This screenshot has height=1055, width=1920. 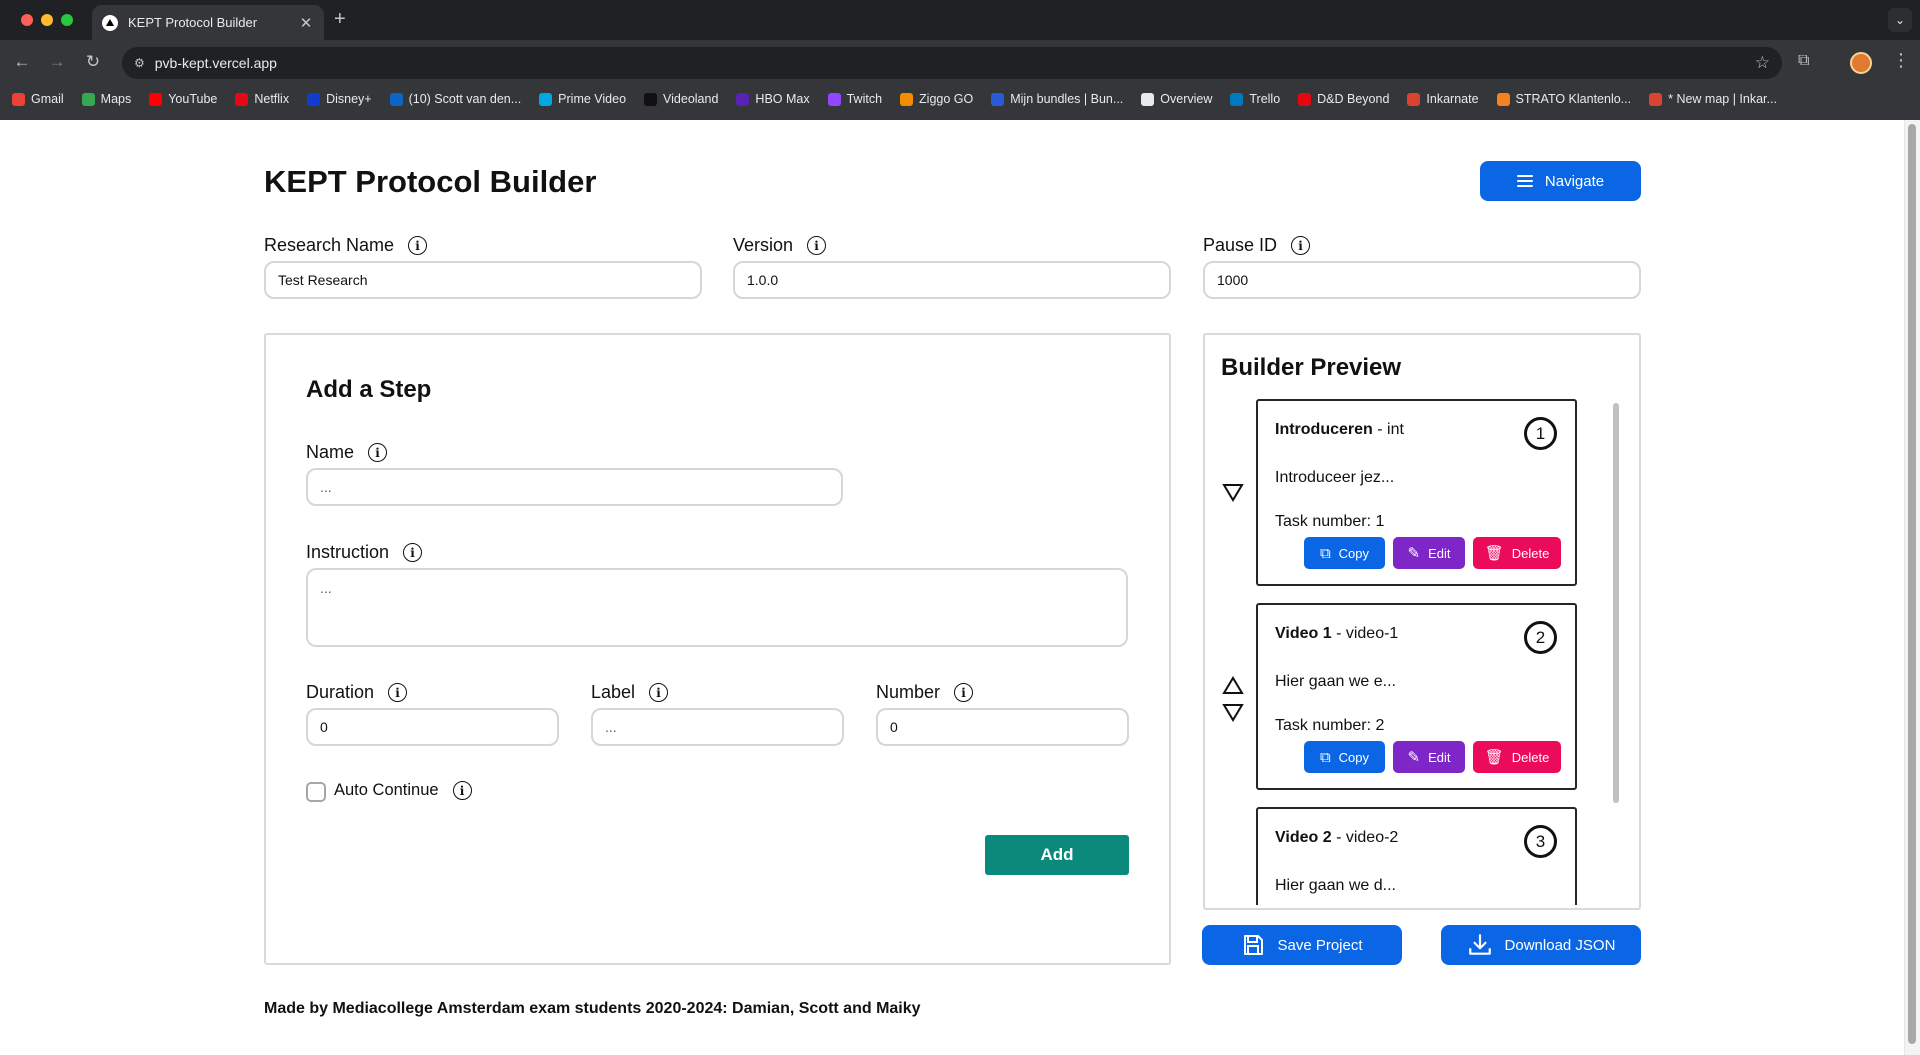 What do you see at coordinates (1900, 20) in the screenshot?
I see `tab-search-icon: ⌄` at bounding box center [1900, 20].